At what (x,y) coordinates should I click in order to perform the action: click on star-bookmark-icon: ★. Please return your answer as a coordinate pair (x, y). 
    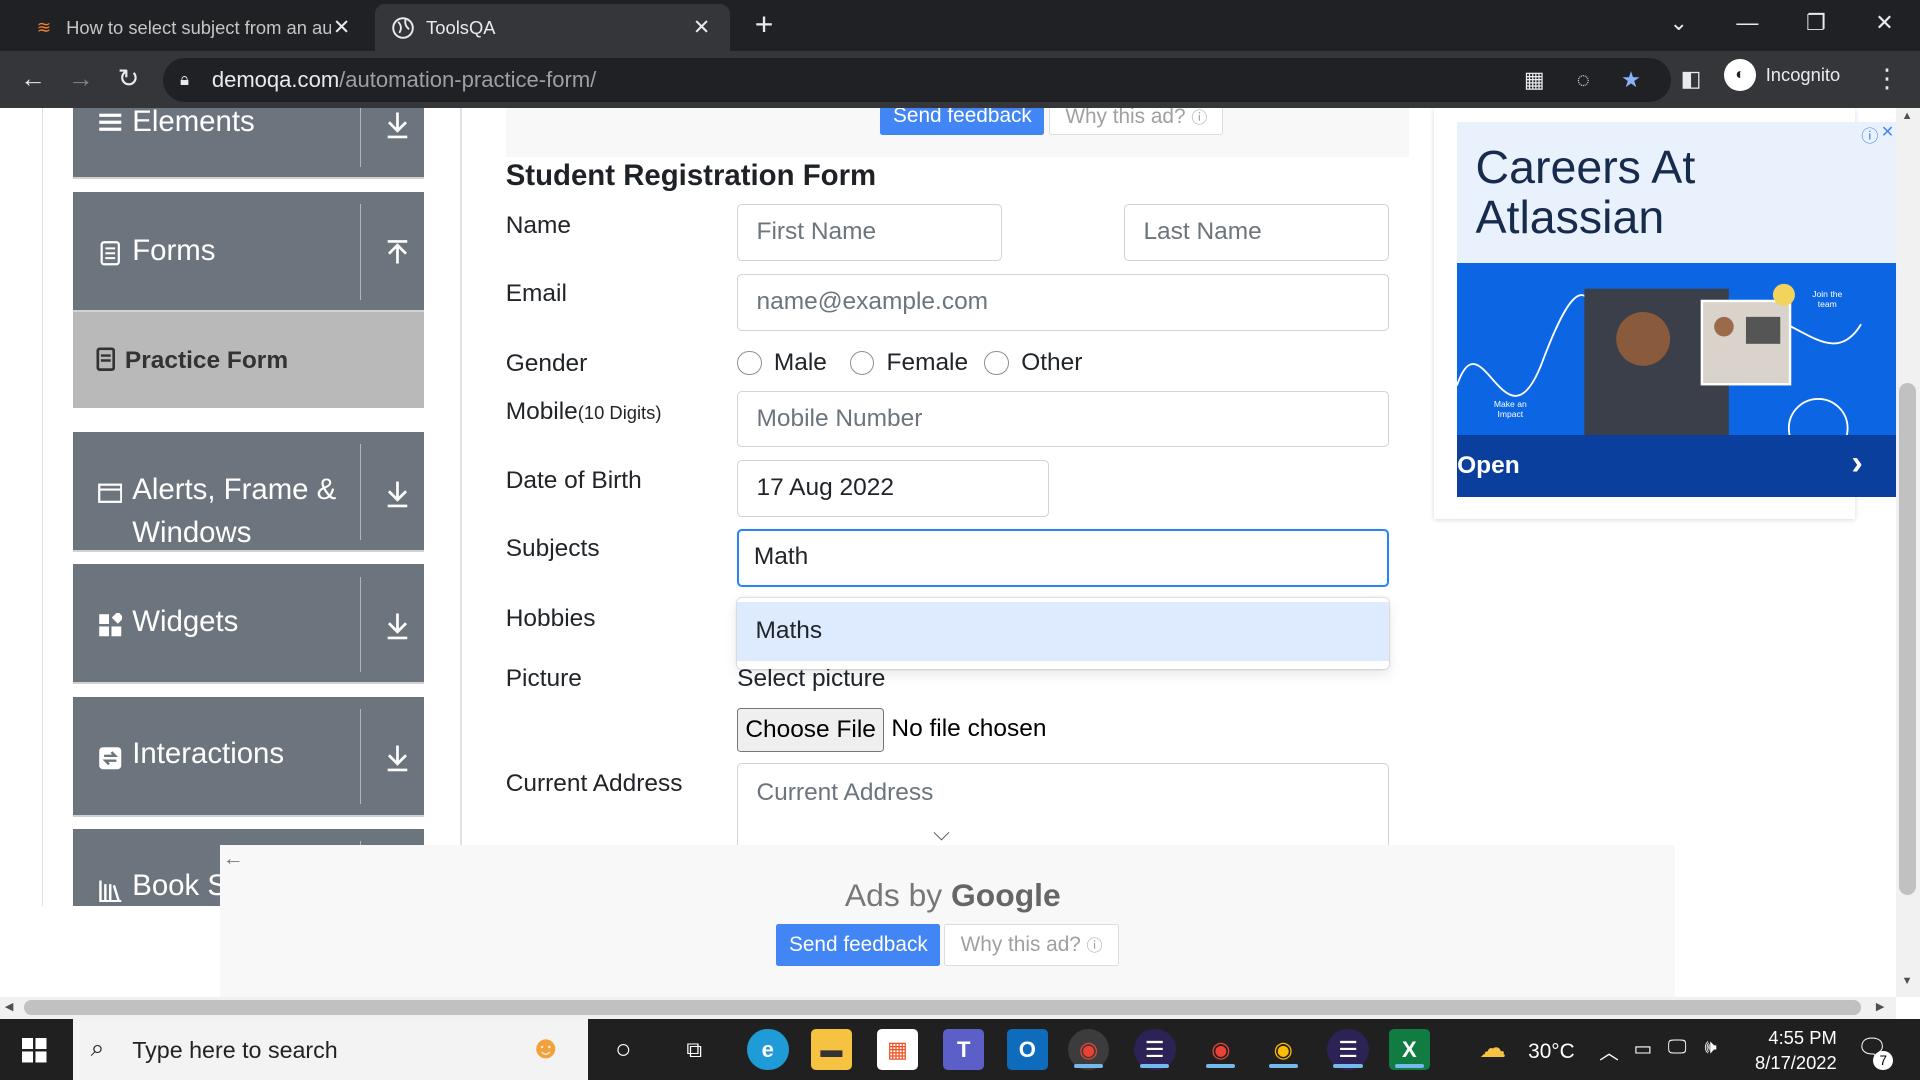
    Looking at the image, I should click on (1630, 79).